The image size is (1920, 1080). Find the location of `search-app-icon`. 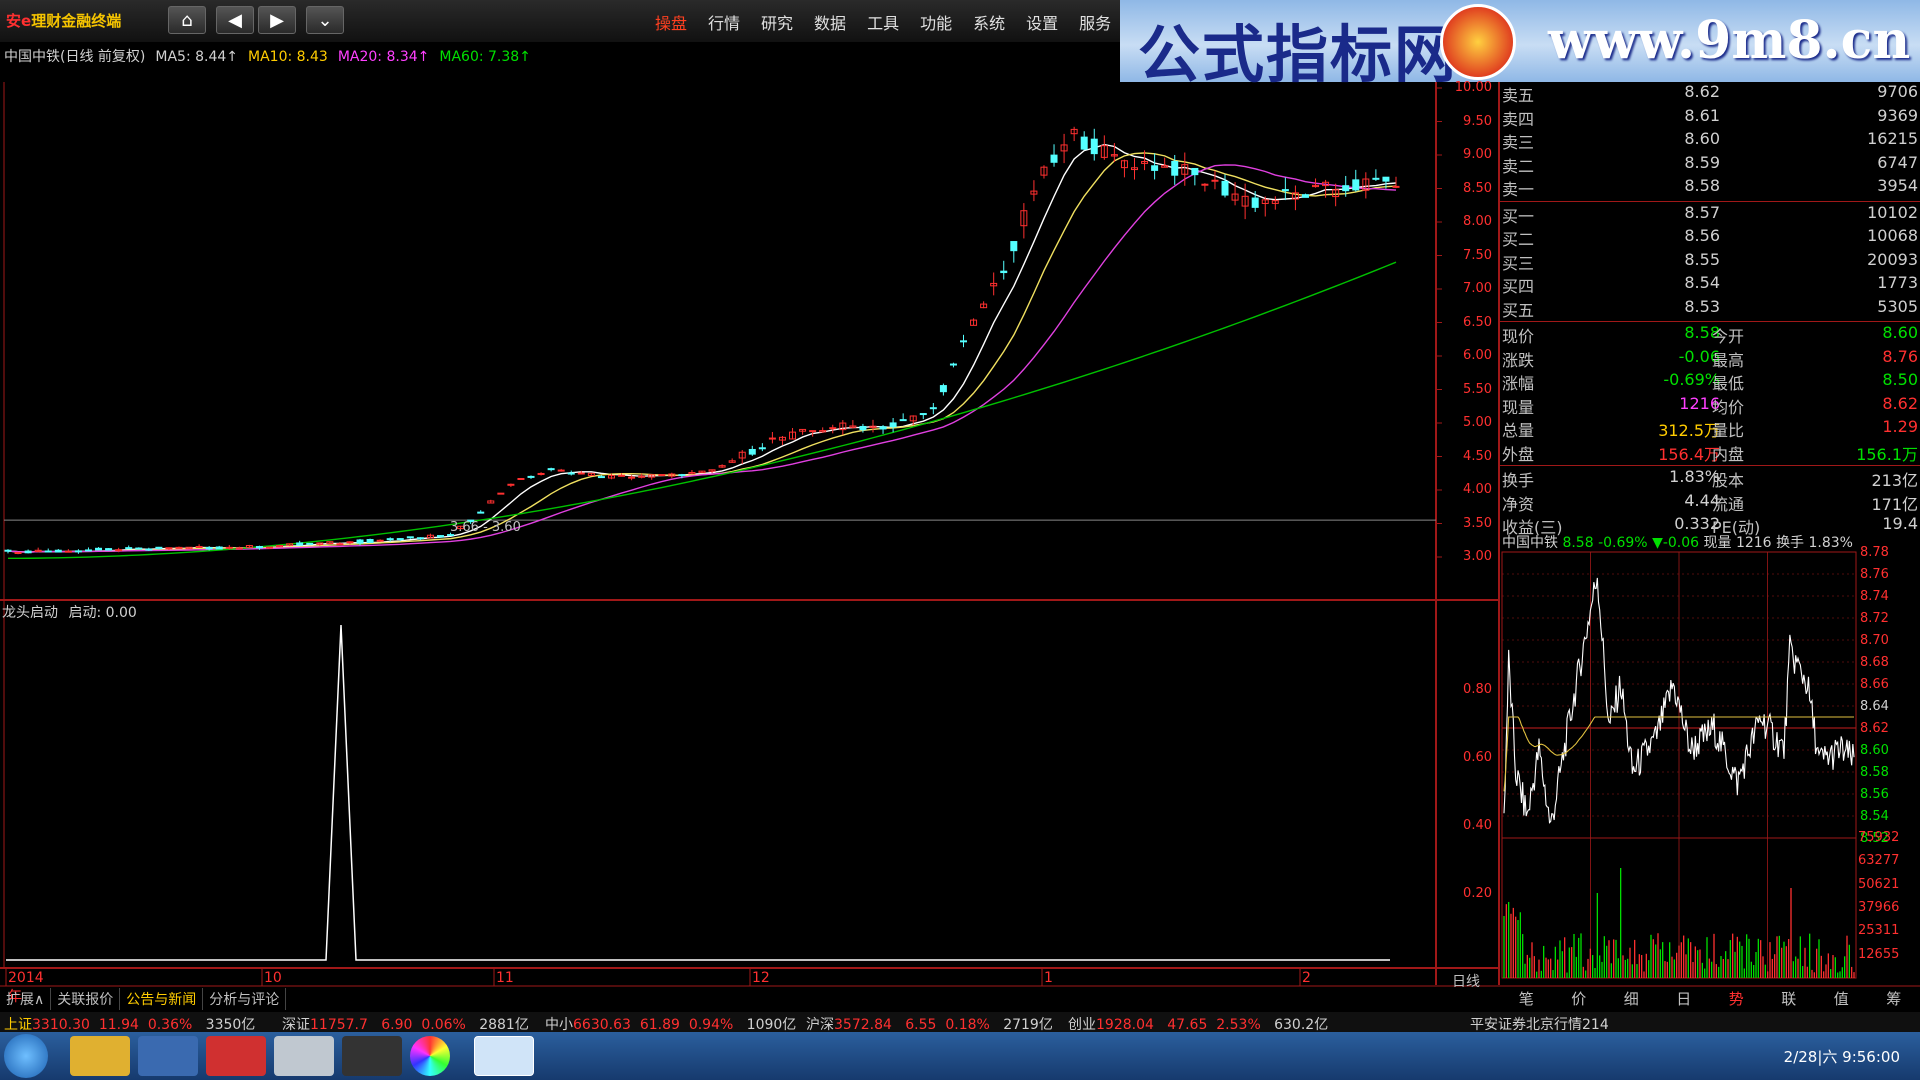

search-app-icon is located at coordinates (168, 1056).